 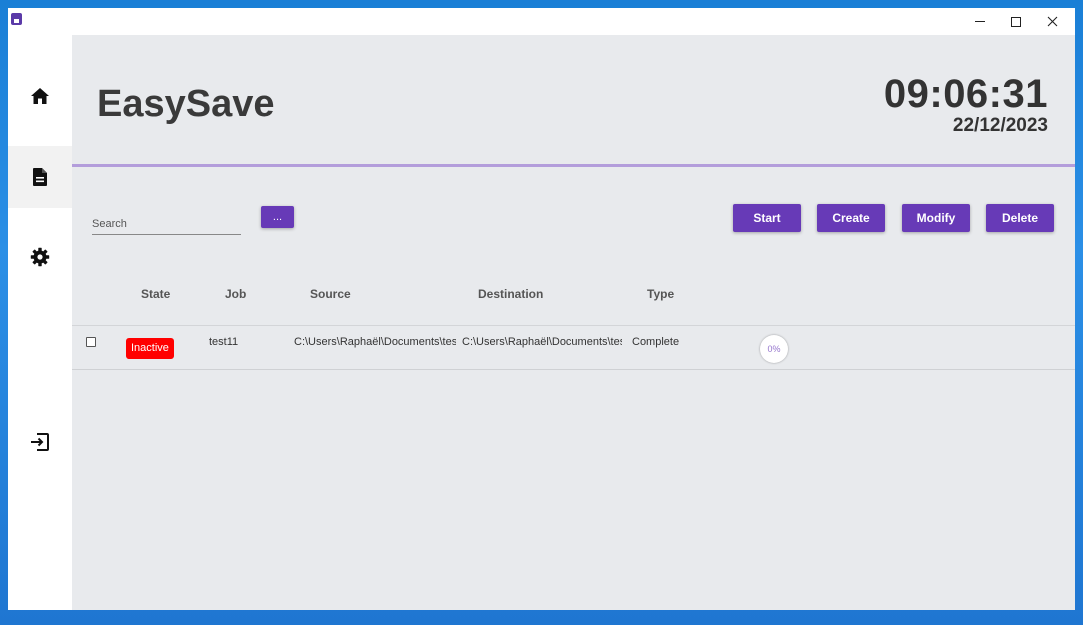 What do you see at coordinates (186, 104) in the screenshot?
I see `app-title: EasySave` at bounding box center [186, 104].